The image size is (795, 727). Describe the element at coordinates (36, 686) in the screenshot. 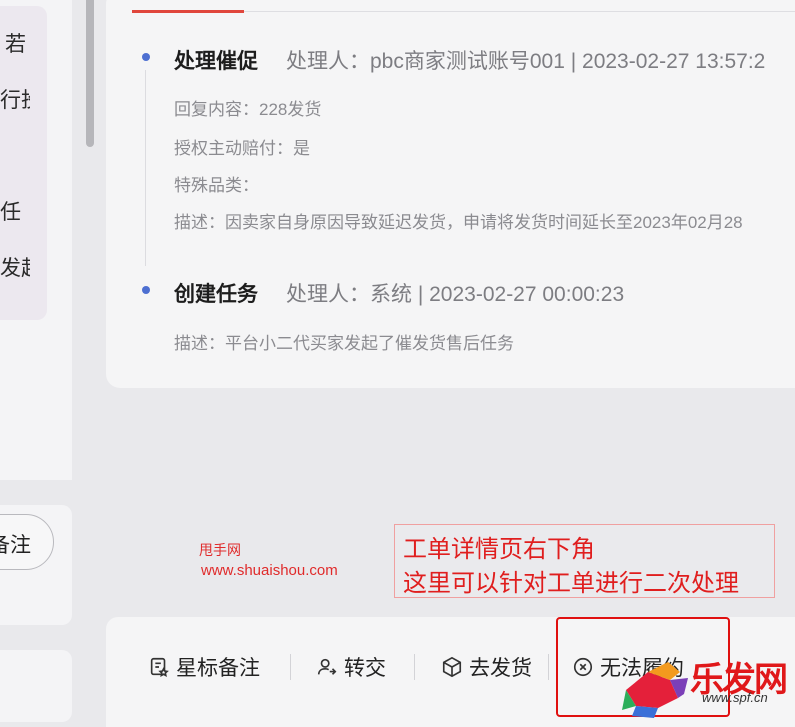

I see `left-bottom-card` at that location.